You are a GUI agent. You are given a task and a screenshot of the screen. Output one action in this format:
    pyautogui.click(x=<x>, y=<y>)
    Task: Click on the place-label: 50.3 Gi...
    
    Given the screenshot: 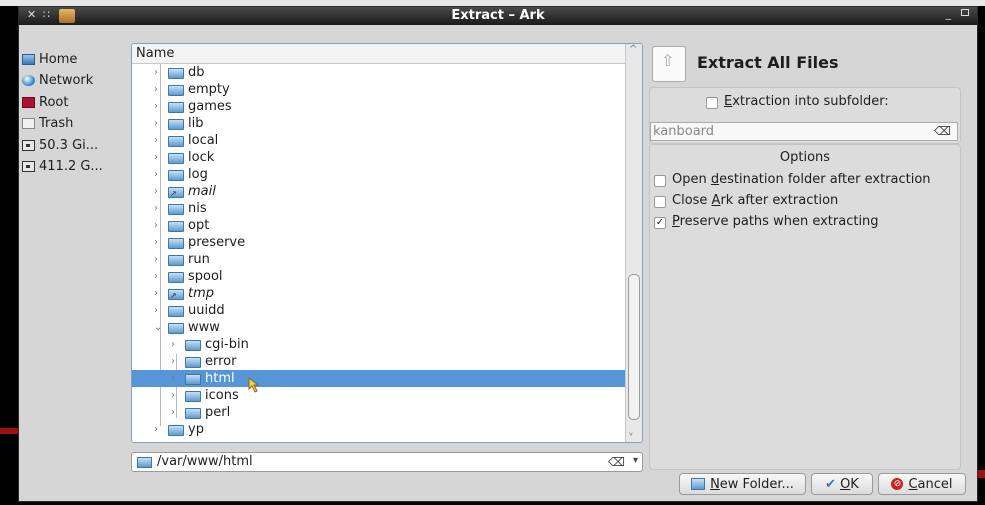 What is the action you would take?
    pyautogui.click(x=69, y=145)
    